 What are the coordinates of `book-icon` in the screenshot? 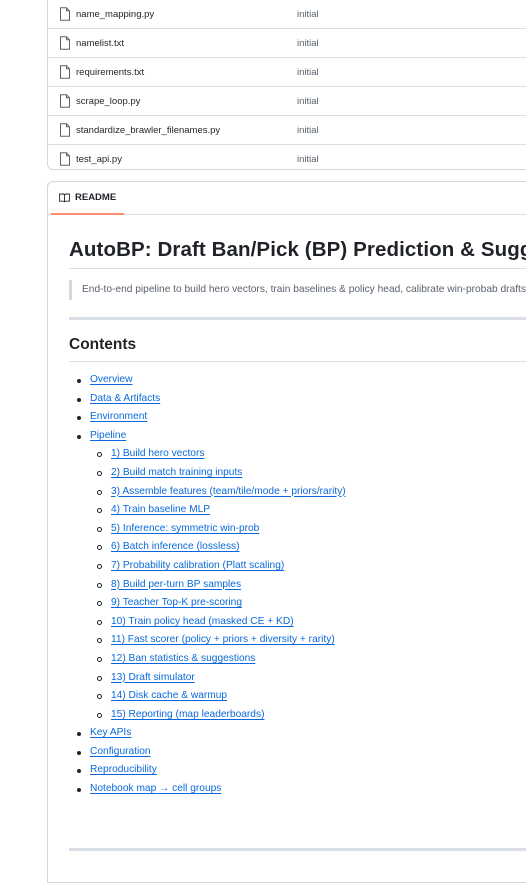 It's located at (64, 197).